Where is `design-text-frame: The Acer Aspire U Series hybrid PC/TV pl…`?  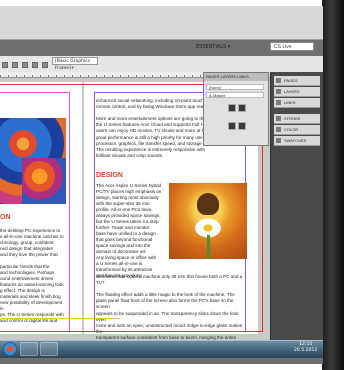
design-text-frame: The Acer Aspire U Series hybrid PC/TV pl… is located at coordinates (131, 231).